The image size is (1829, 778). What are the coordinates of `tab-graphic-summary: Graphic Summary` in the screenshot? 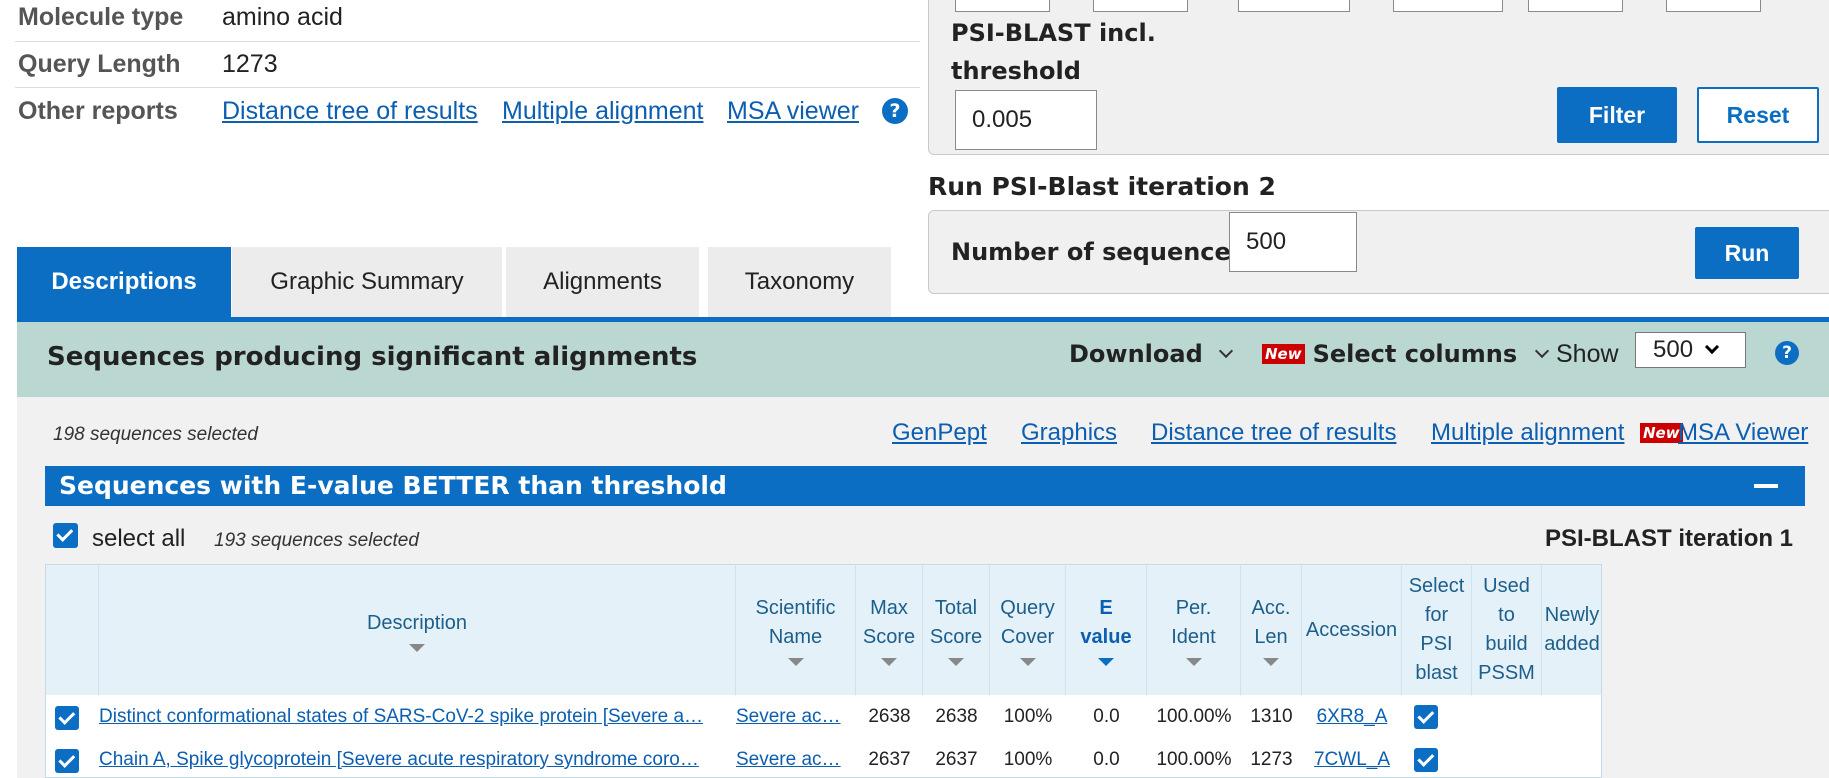 It's located at (367, 282).